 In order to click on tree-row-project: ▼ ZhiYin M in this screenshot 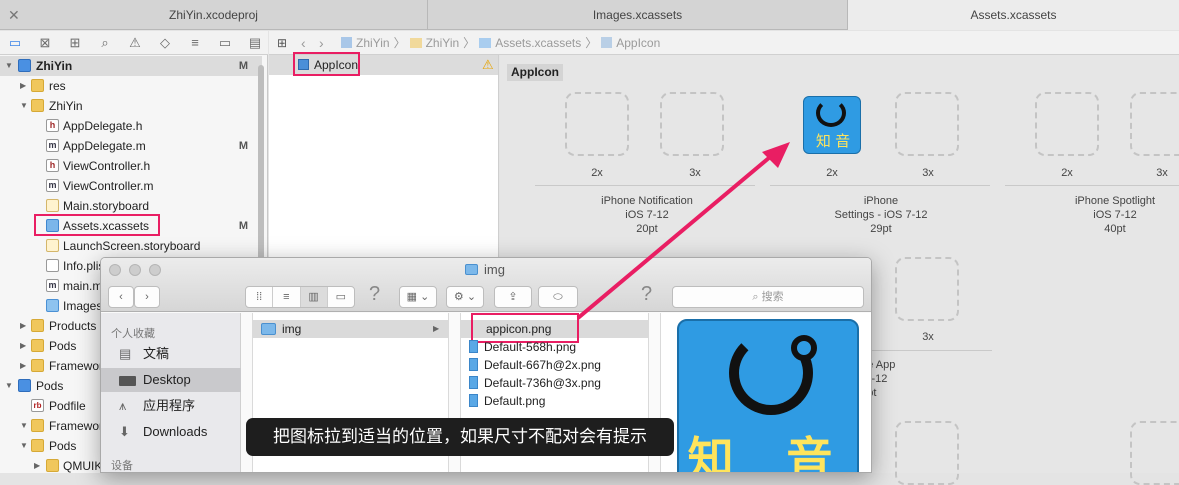, I will do `click(131, 66)`.